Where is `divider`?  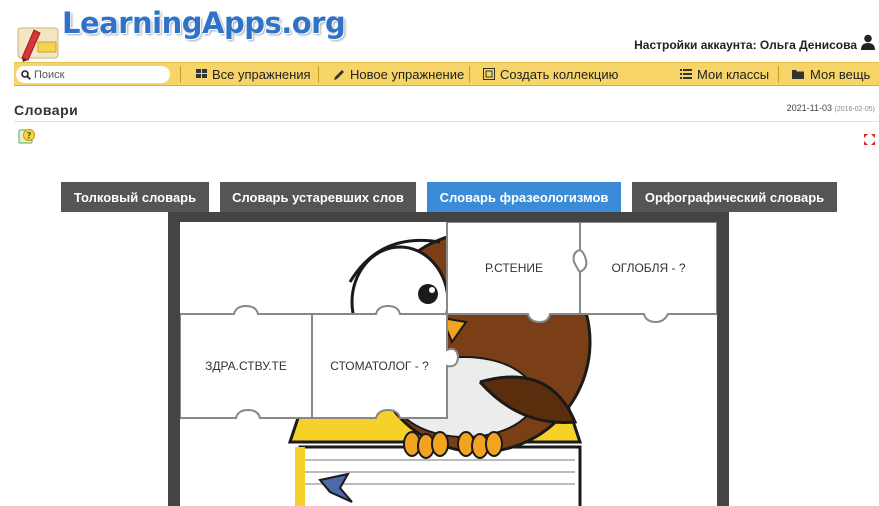 divider is located at coordinates (446, 121).